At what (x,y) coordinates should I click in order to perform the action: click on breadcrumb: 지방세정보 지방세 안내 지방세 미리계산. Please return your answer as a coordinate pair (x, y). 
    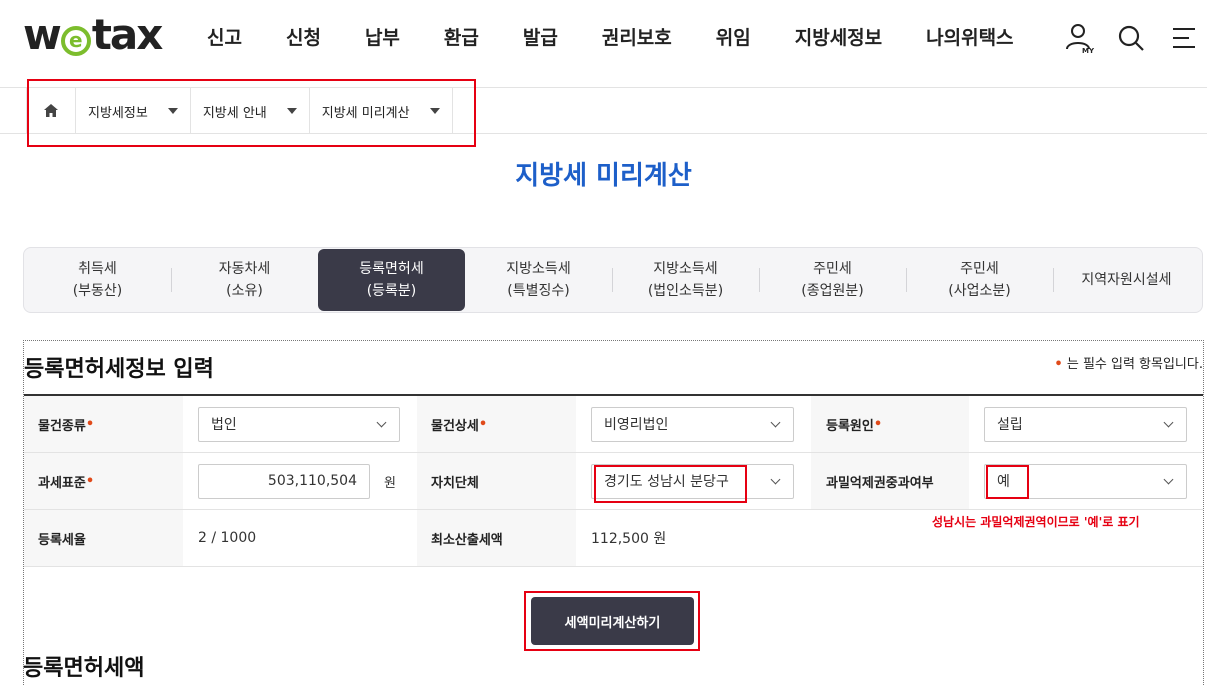
    Looking at the image, I should click on (239, 111).